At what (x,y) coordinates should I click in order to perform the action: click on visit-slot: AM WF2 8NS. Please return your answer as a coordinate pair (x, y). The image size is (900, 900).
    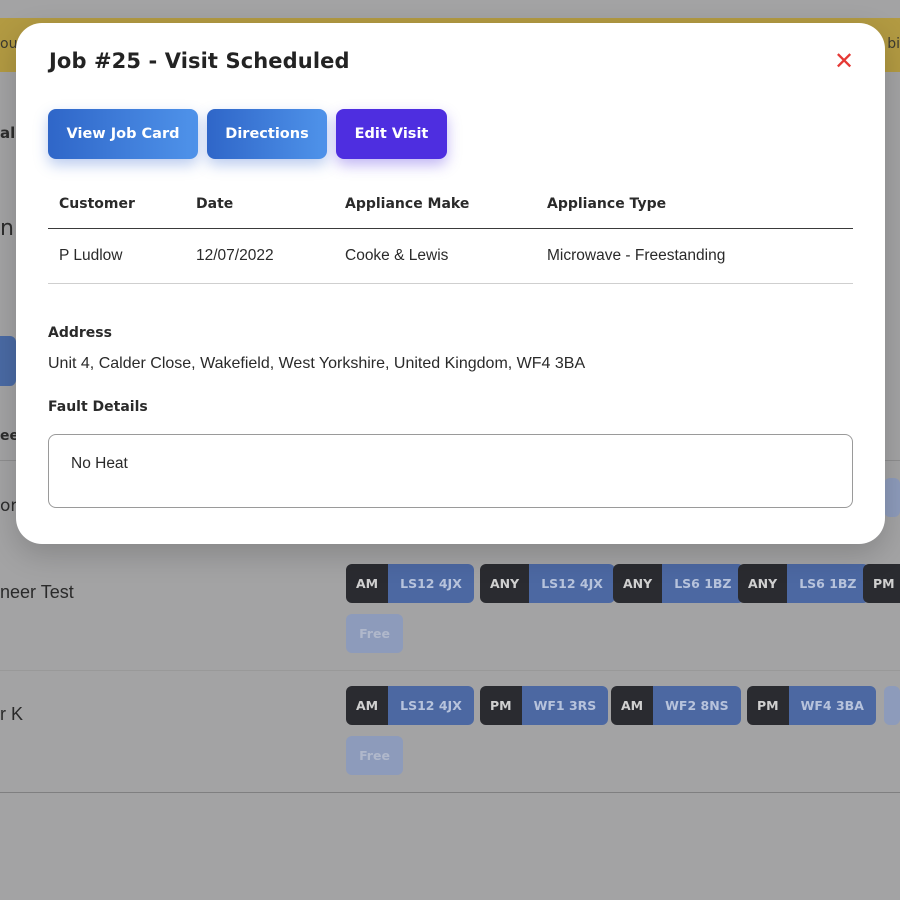
    Looking at the image, I should click on (676, 705).